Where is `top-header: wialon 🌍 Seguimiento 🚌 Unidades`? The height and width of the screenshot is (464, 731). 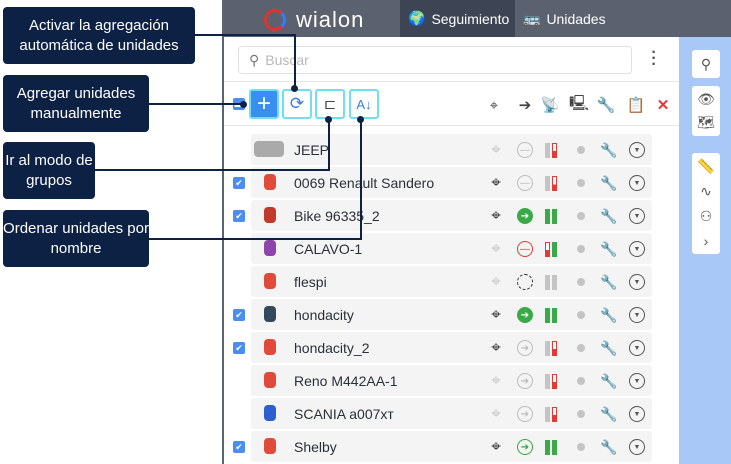
top-header: wialon 🌍 Seguimiento 🚌 Unidades is located at coordinates (477, 18).